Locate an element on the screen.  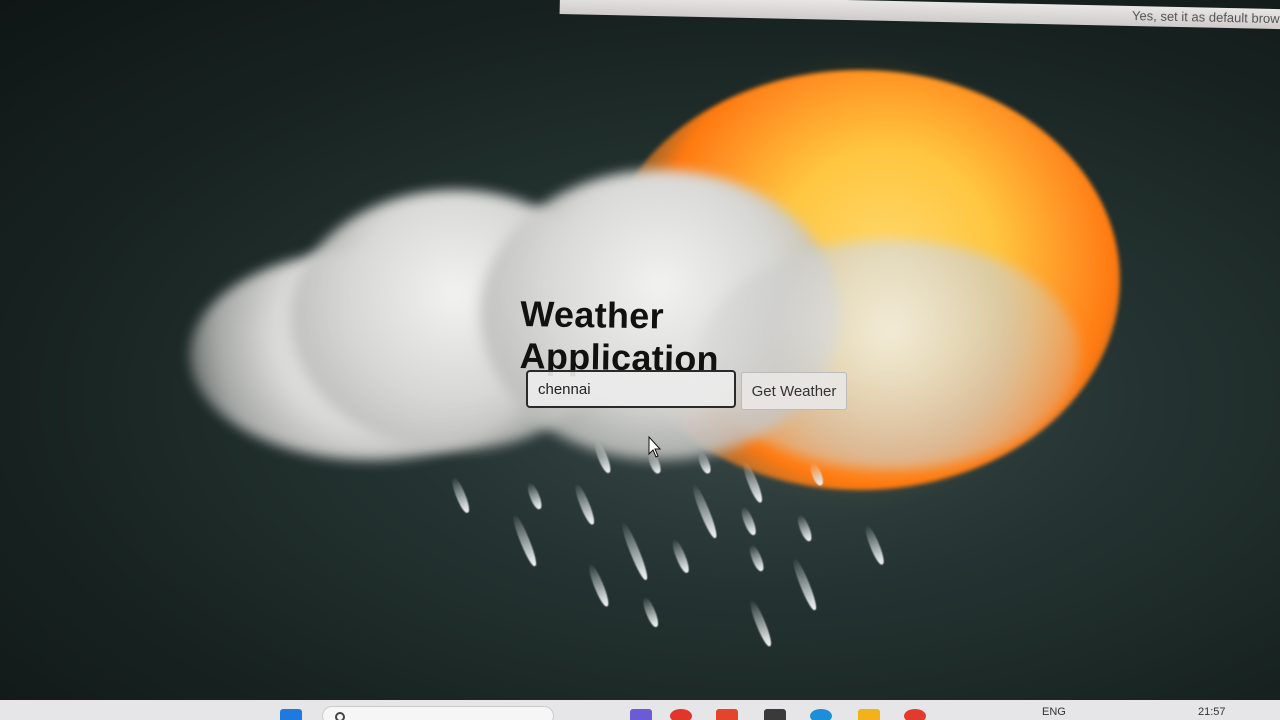
chrome-icon is located at coordinates (915, 714).